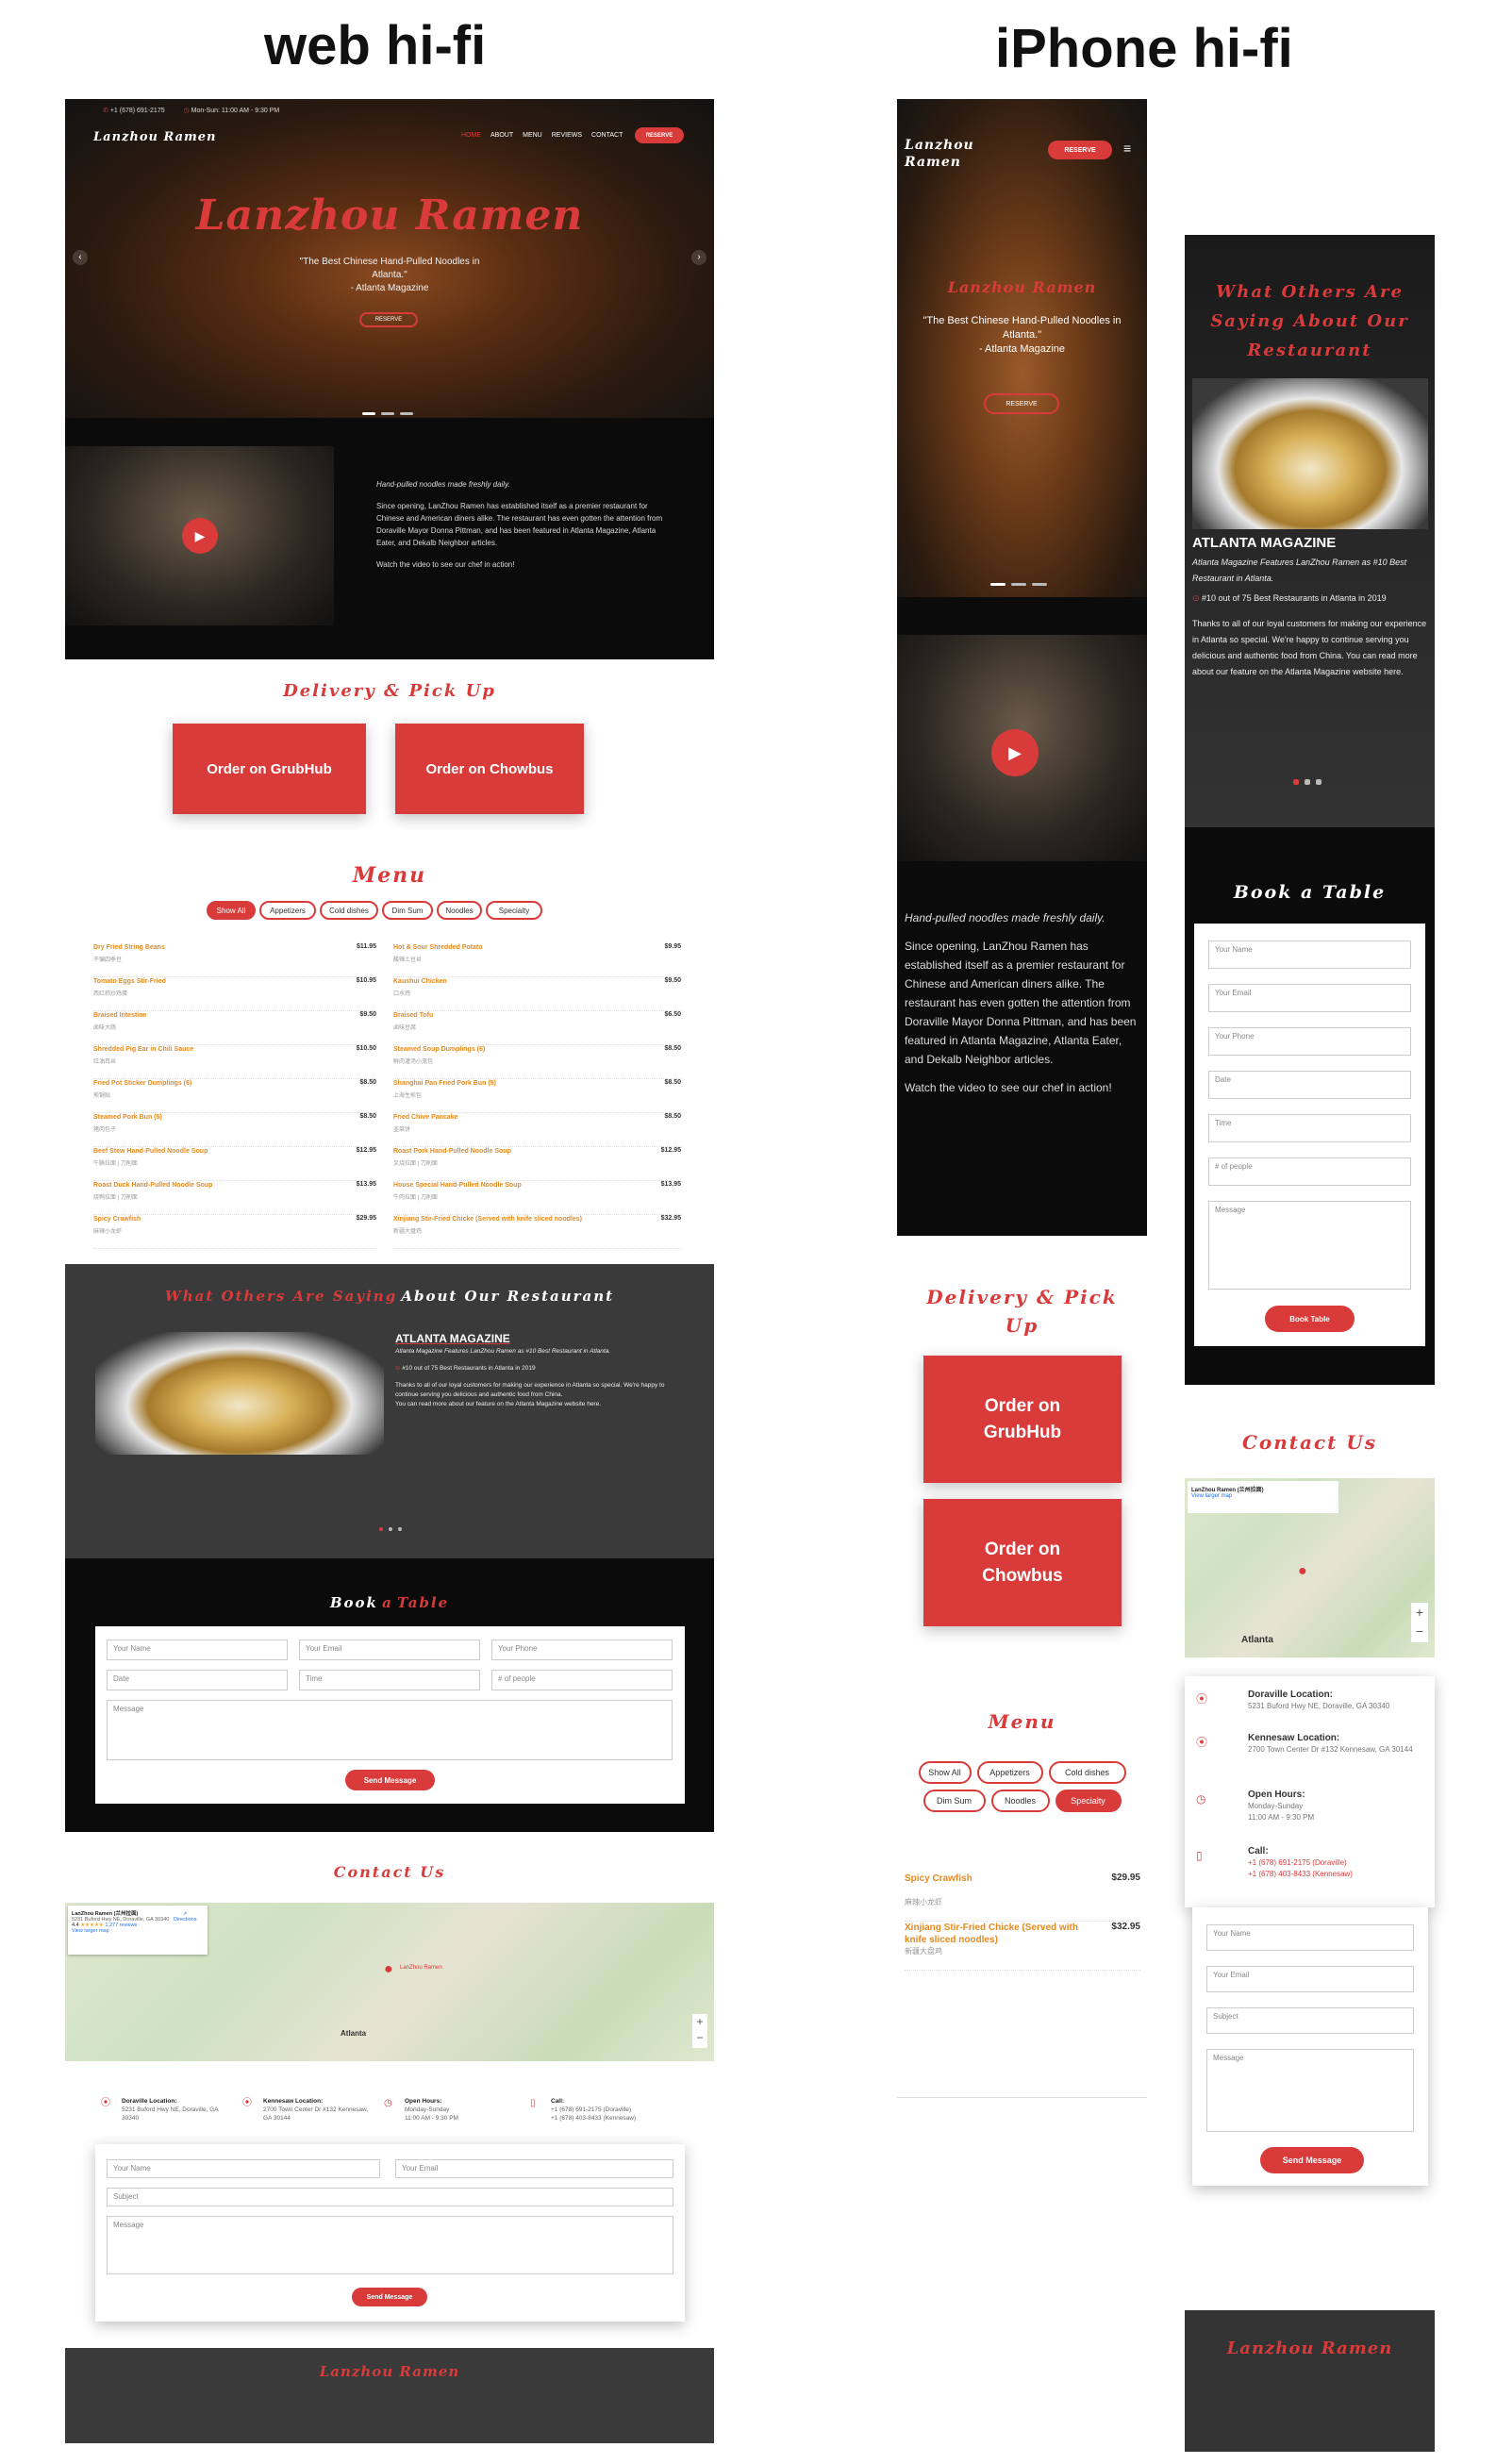  What do you see at coordinates (1312, 2160) in the screenshot?
I see `phone-contact-submit: Send Message` at bounding box center [1312, 2160].